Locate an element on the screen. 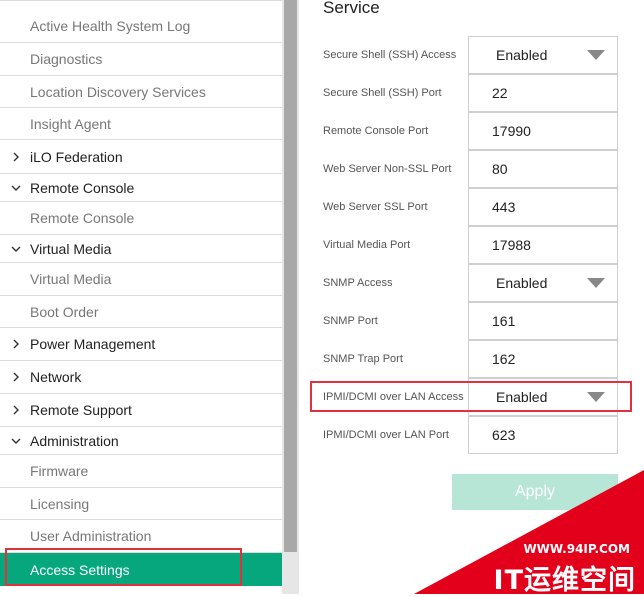  sidebar-item-network-11: Network is located at coordinates (141, 377).